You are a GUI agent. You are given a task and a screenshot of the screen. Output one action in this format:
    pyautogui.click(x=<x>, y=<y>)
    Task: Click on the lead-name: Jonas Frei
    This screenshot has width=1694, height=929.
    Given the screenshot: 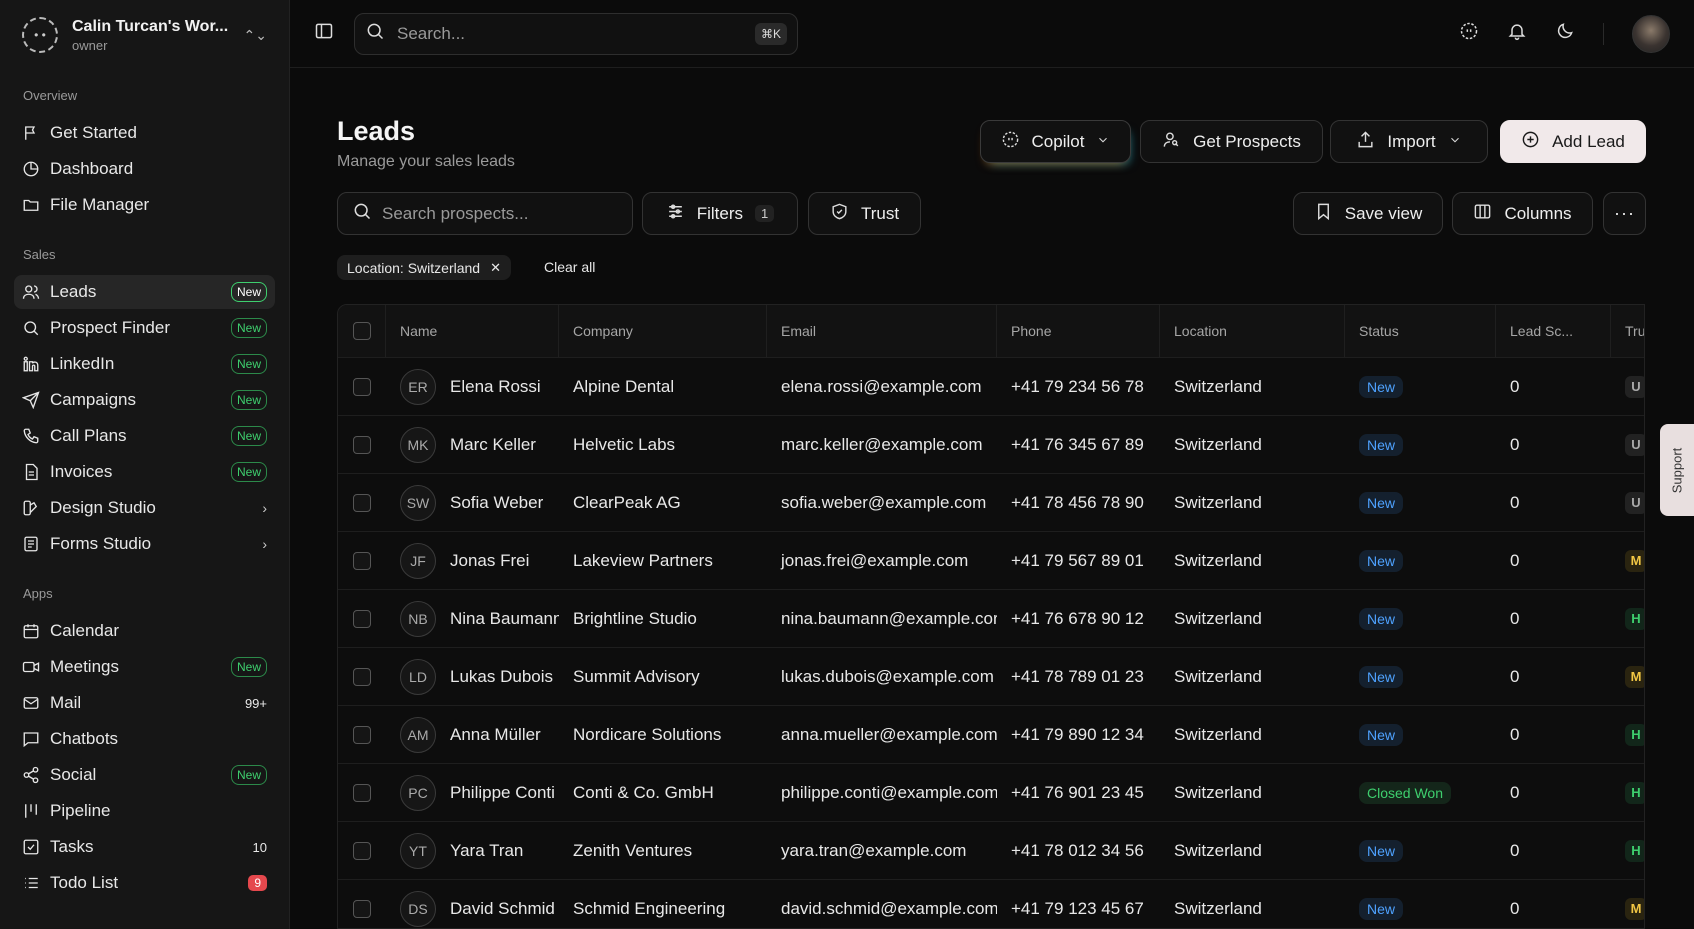 What is the action you would take?
    pyautogui.click(x=489, y=561)
    